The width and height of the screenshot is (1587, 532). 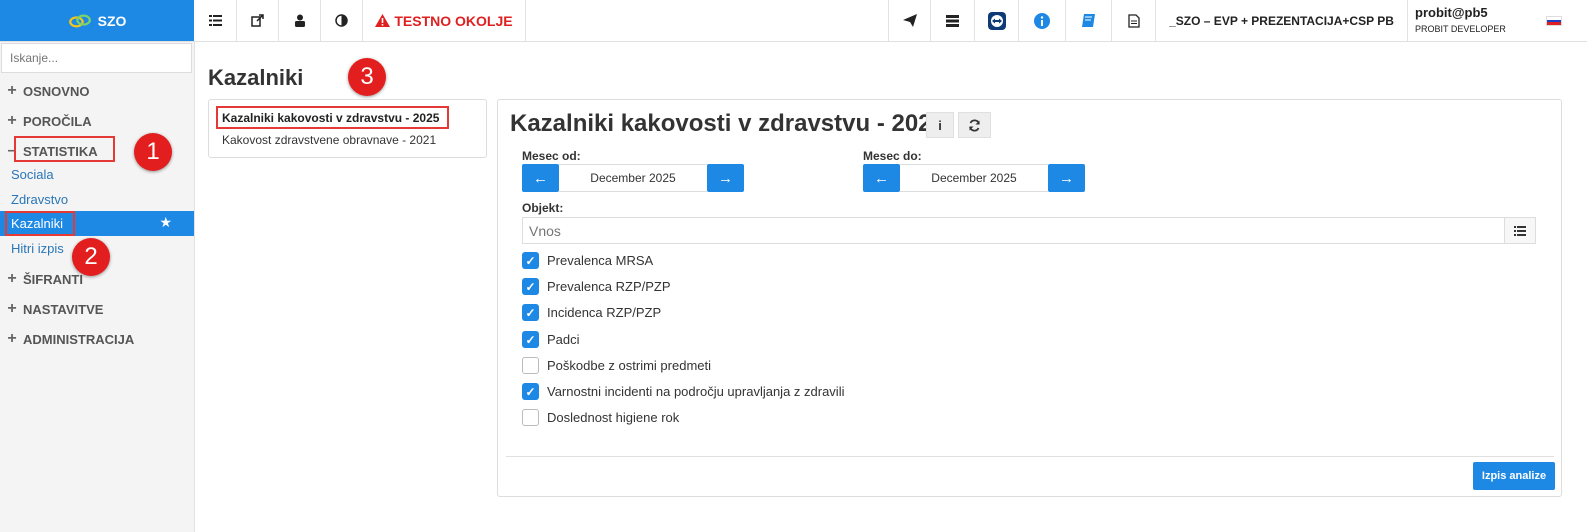 I want to click on contrast-button, so click(x=342, y=20).